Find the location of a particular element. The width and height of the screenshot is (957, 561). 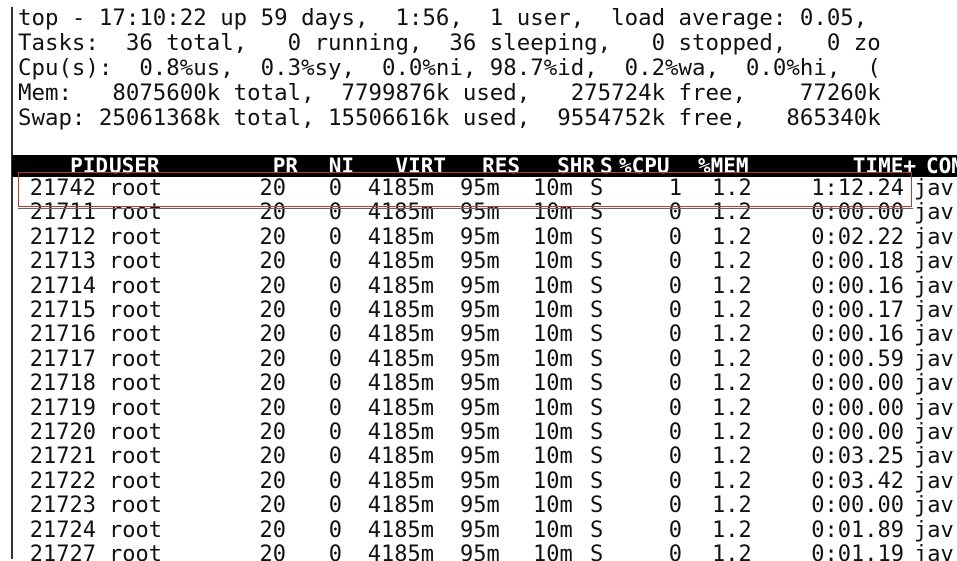

cell-pid: 21723 is located at coordinates (62, 506).